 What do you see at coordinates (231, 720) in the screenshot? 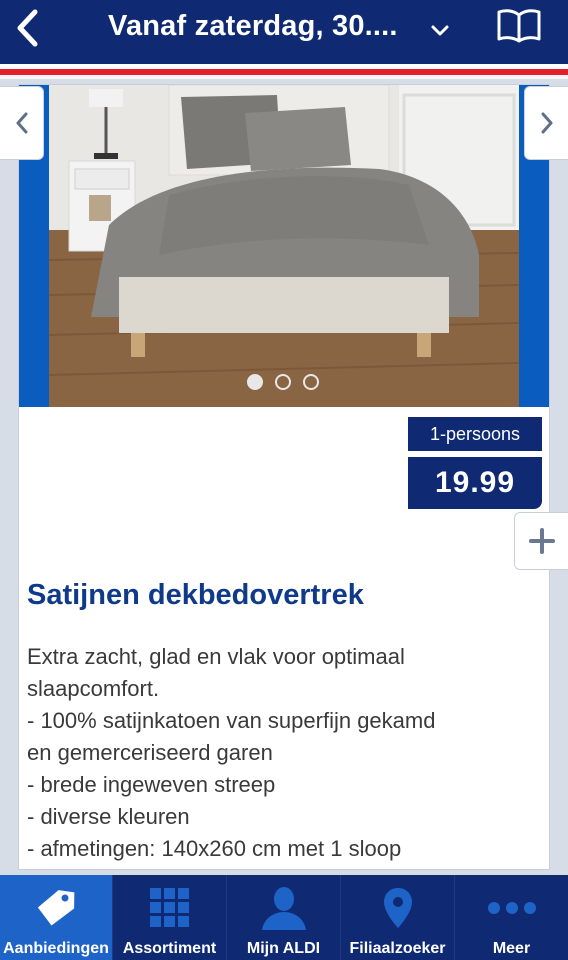
I see `description-line: - 100% satijnkatoen van superfijn gekamd` at bounding box center [231, 720].